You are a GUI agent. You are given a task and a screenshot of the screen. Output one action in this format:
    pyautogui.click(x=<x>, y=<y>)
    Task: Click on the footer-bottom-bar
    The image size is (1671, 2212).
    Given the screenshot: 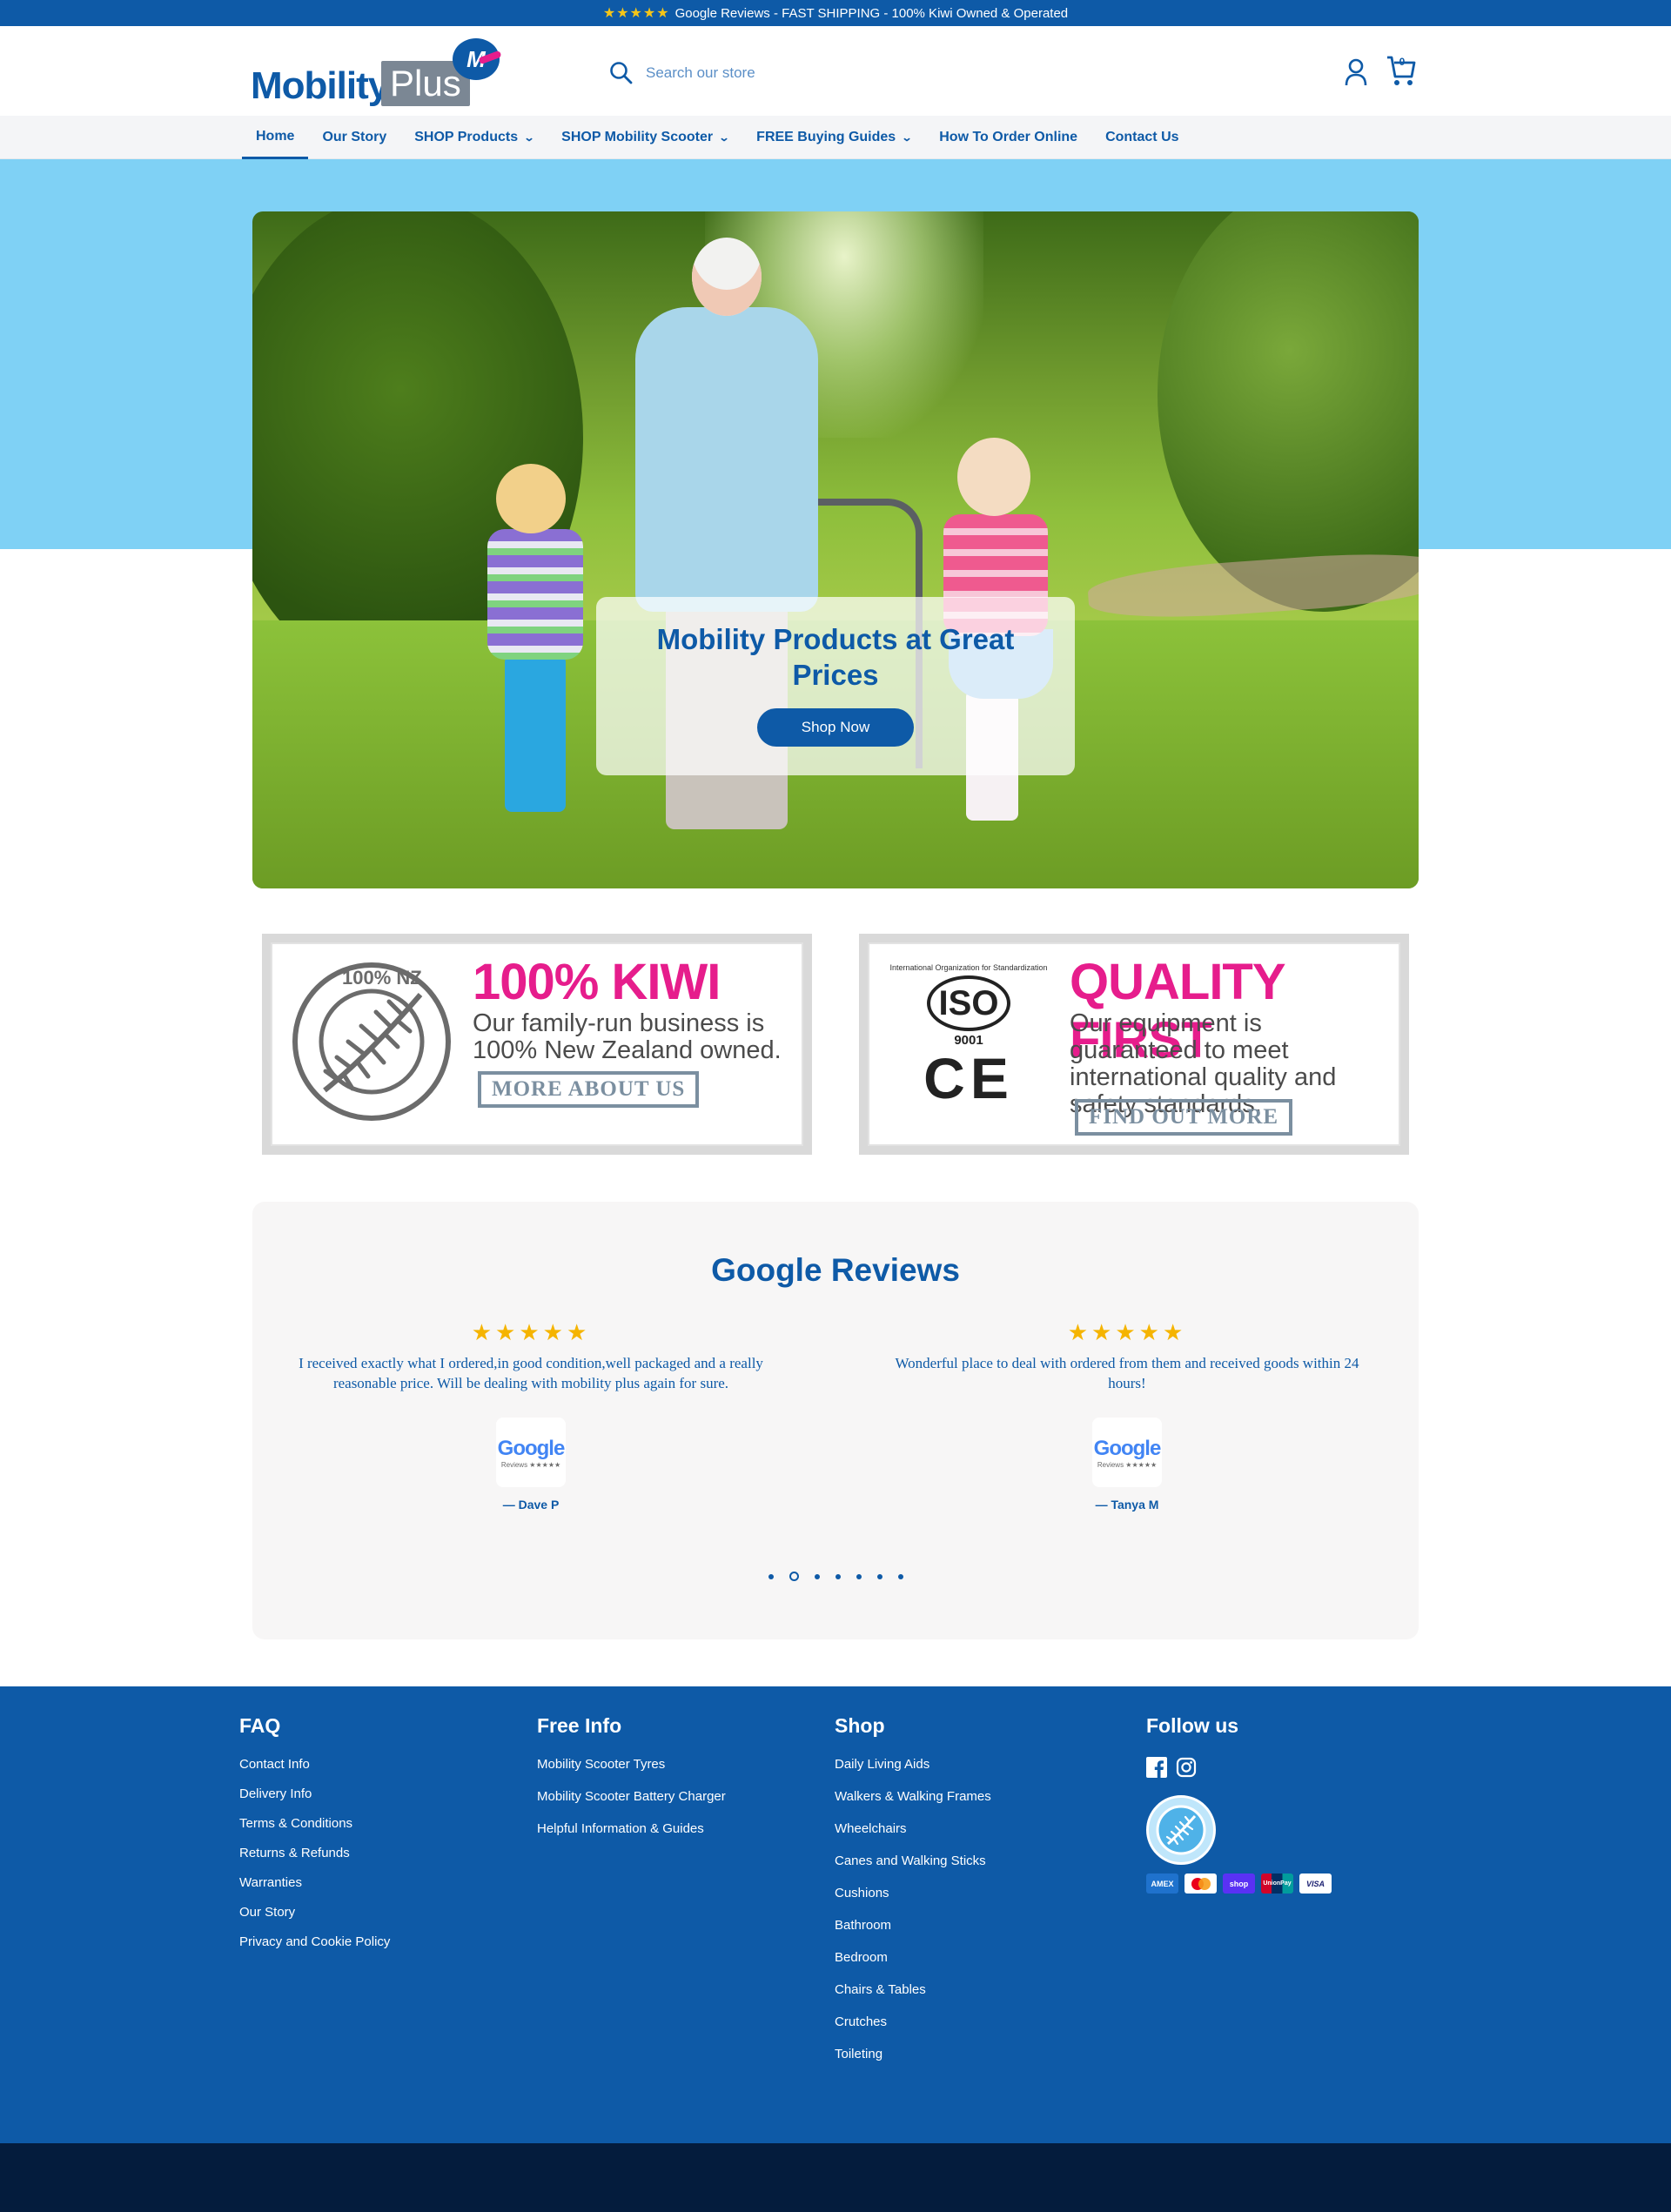 What is the action you would take?
    pyautogui.click(x=835, y=2177)
    